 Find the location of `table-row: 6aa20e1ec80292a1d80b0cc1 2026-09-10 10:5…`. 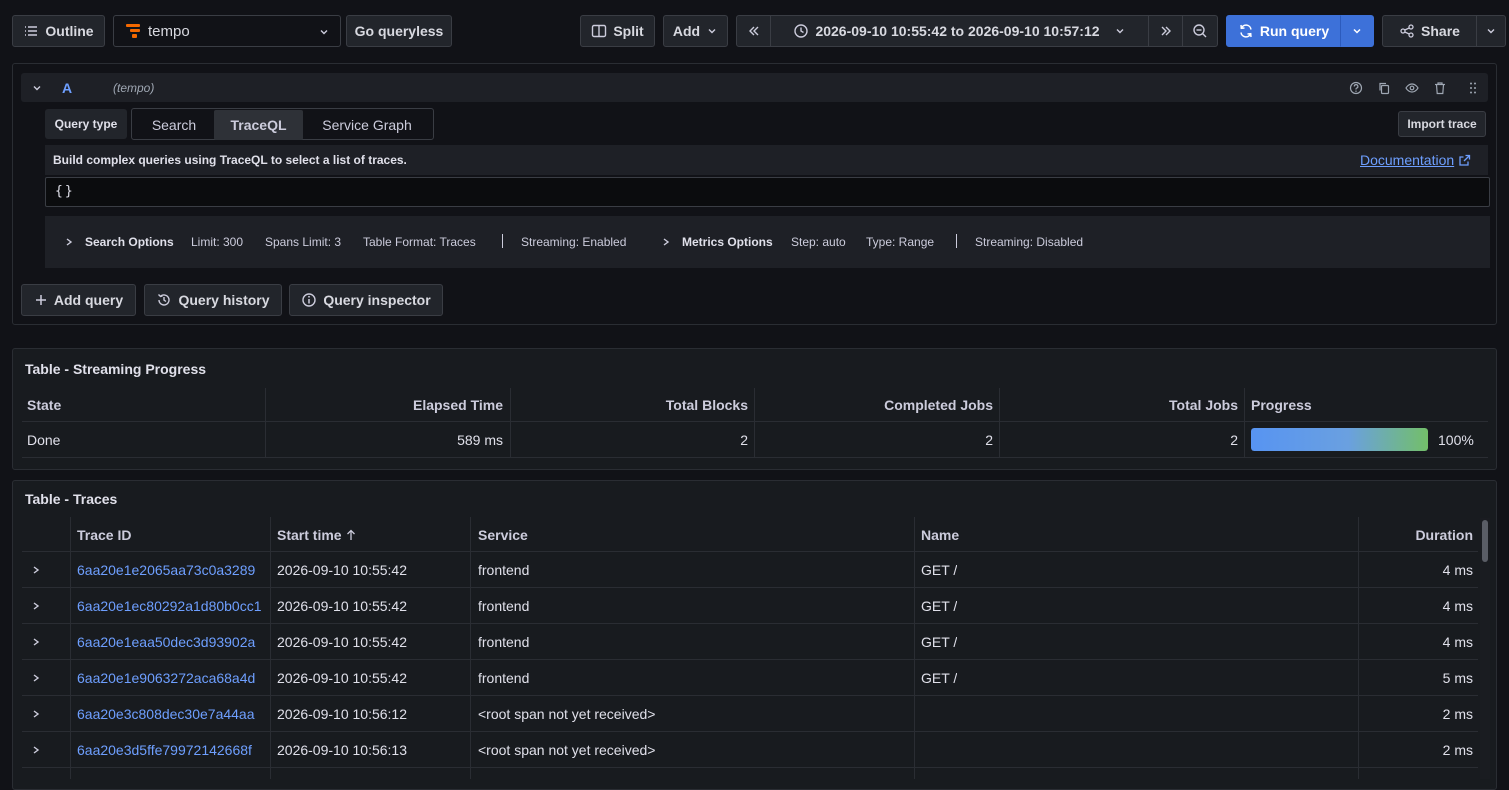

table-row: 6aa20e1ec80292a1d80b0cc1 2026-09-10 10:5… is located at coordinates (750, 606).